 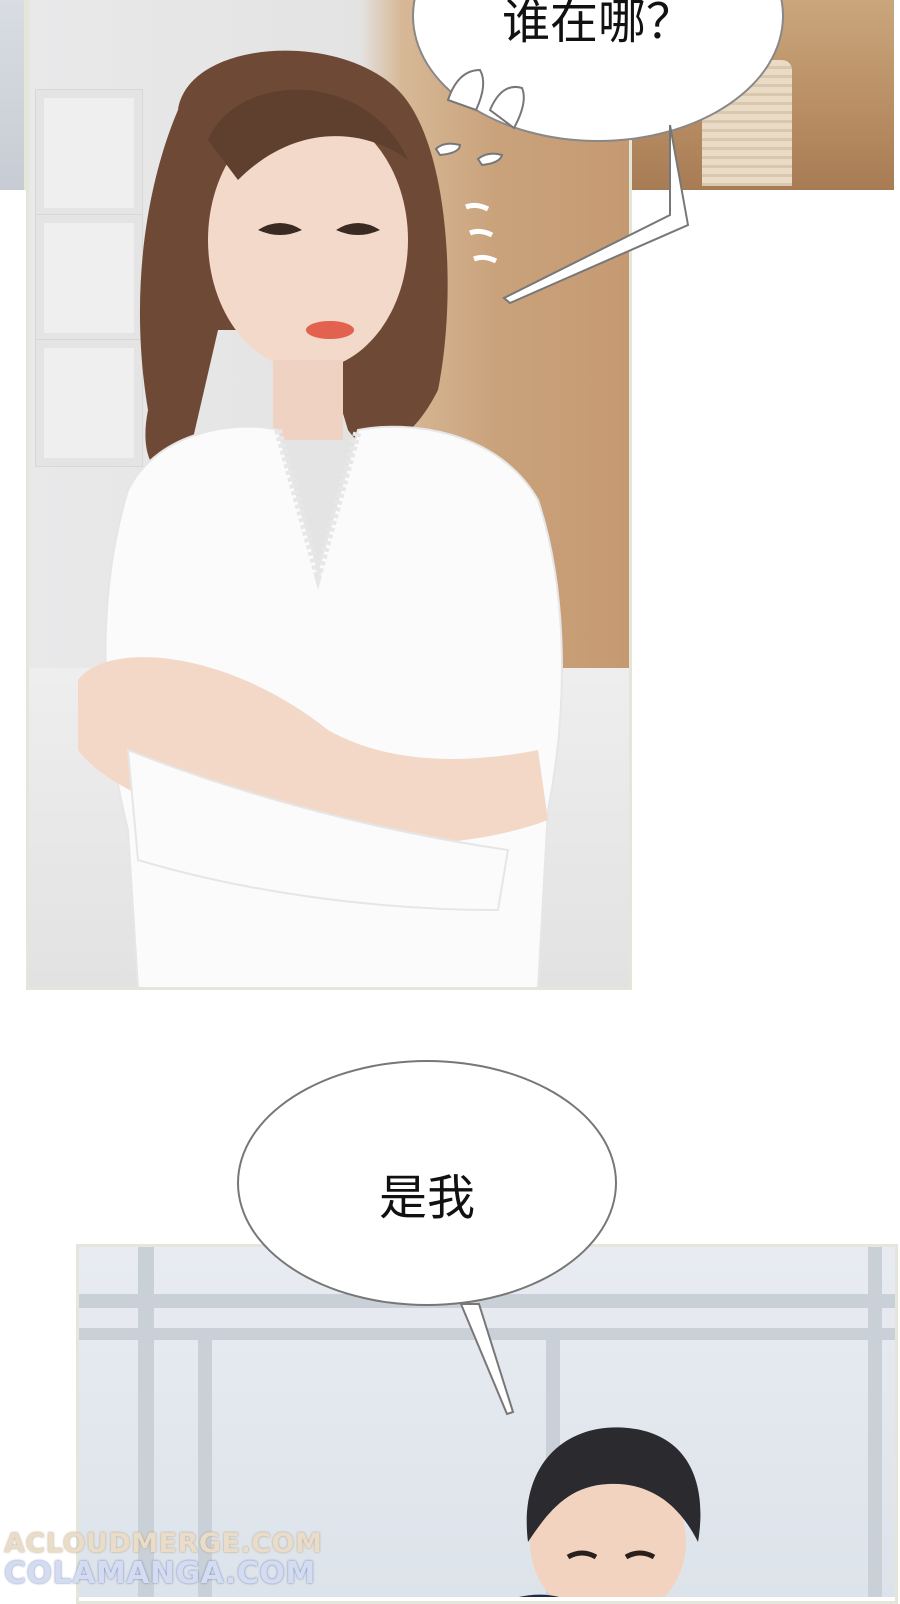 I want to click on top-bubble-text: 谁在哪？, so click(x=597, y=25).